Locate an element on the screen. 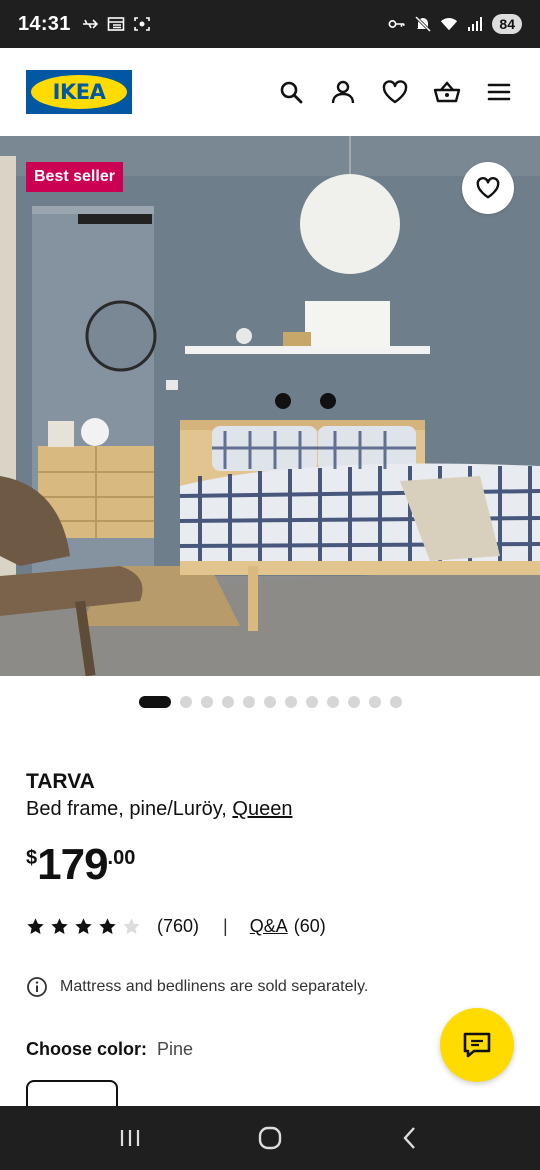 This screenshot has width=540, height=1170. star-empty-icon is located at coordinates (131, 926).